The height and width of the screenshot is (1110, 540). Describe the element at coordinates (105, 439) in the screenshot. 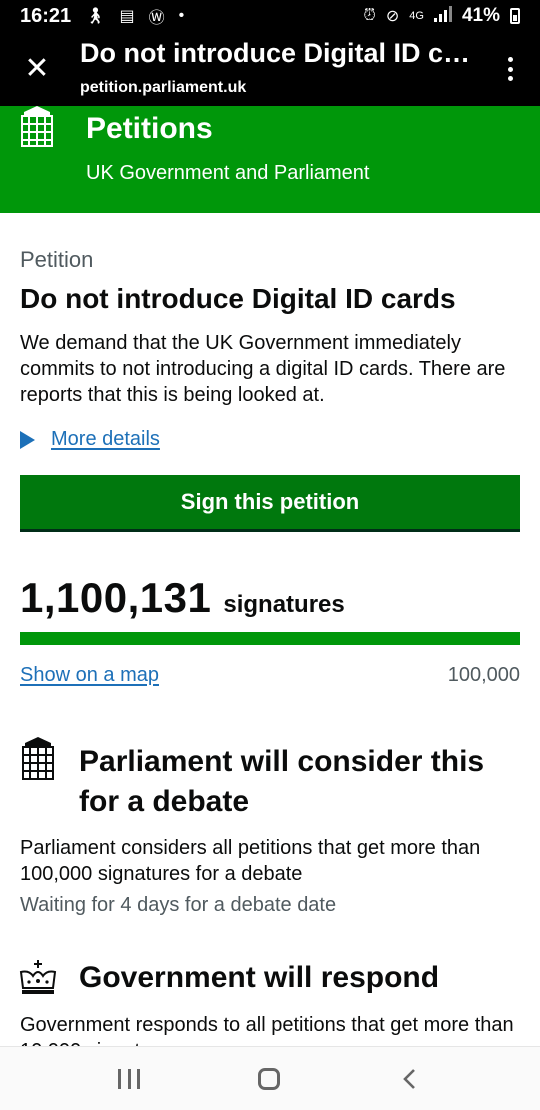

I see `more-details-link: More details` at that location.